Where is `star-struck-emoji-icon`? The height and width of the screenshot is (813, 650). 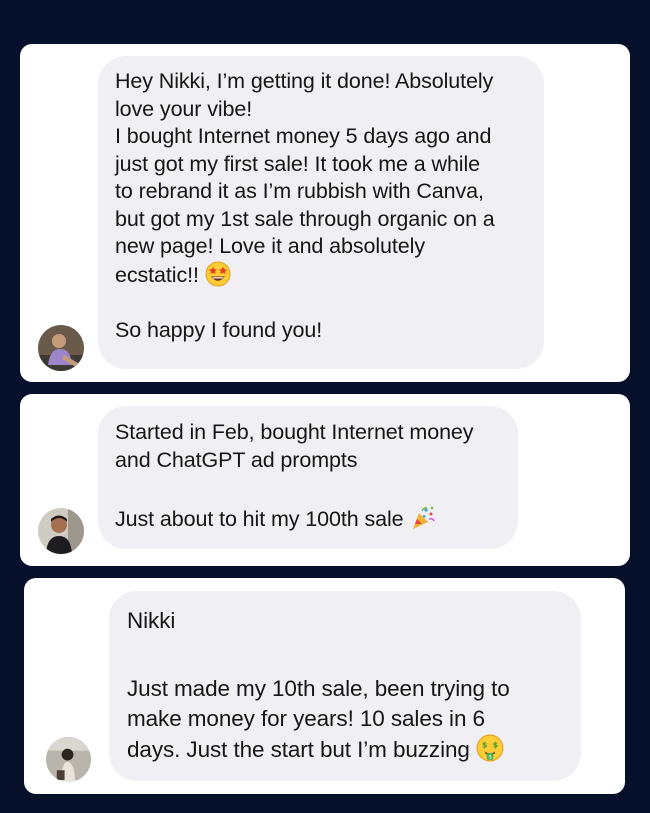 star-struck-emoji-icon is located at coordinates (218, 274).